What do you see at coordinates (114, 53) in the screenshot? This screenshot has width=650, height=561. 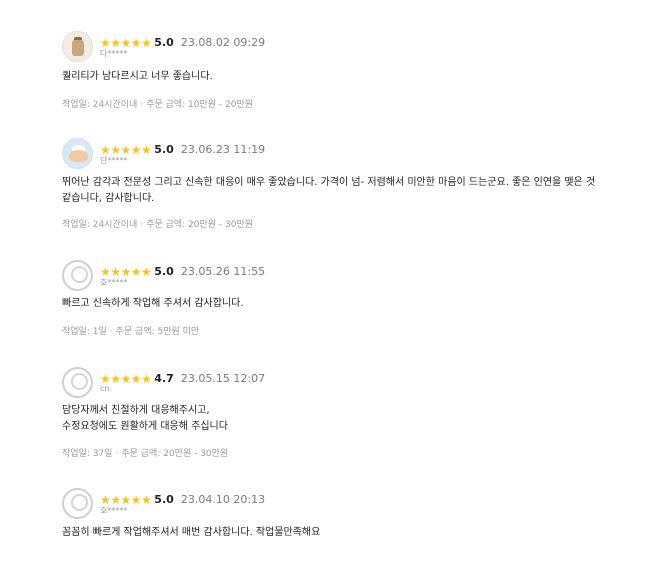 I see `reviewer-name: 다*****` at bounding box center [114, 53].